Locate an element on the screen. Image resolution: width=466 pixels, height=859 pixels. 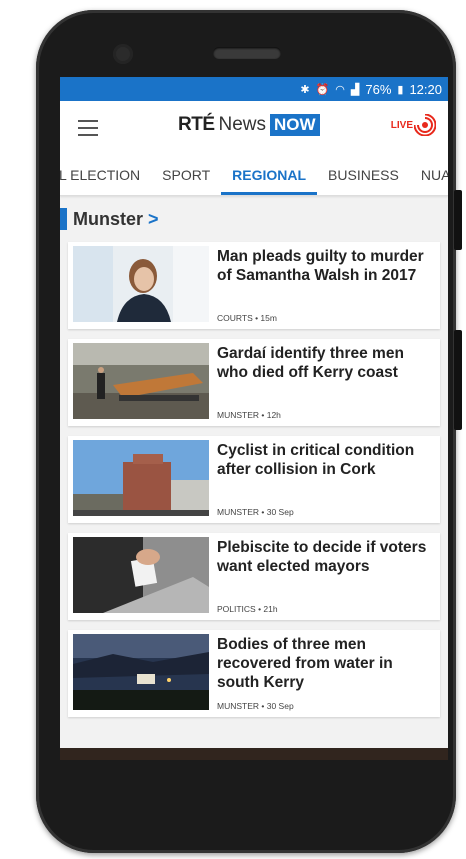
rte-news-now-logo: RTÉ News NOW is located at coordinates (249, 125).